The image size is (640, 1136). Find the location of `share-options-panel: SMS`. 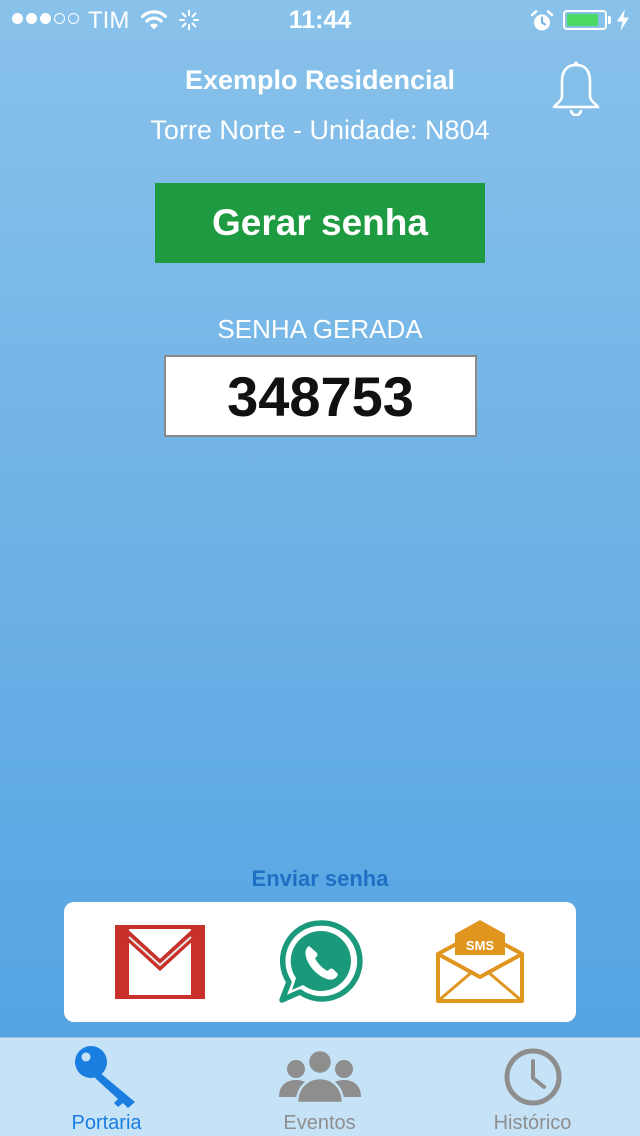

share-options-panel: SMS is located at coordinates (320, 962).